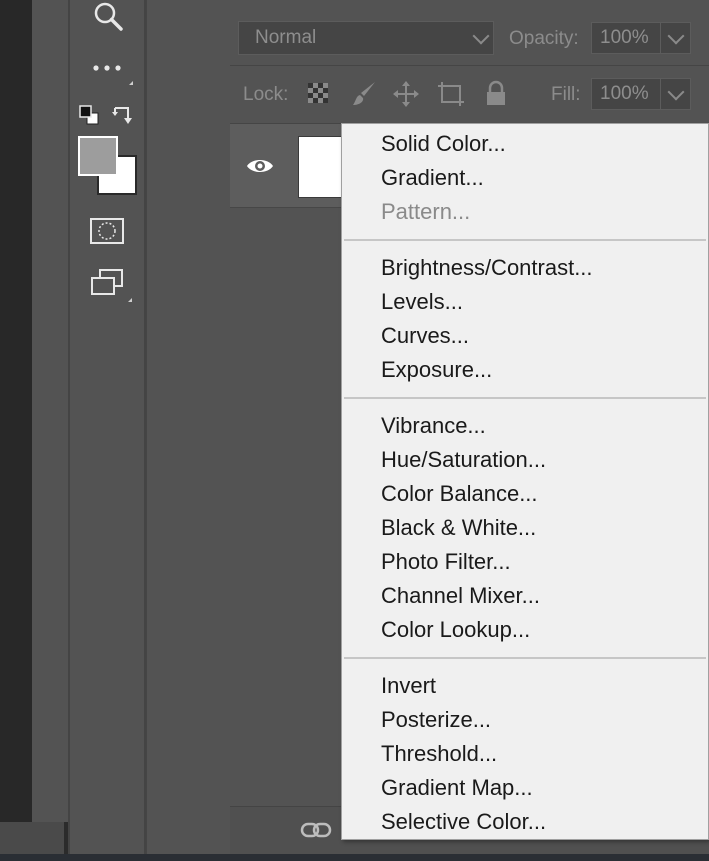 The height and width of the screenshot is (861, 709). What do you see at coordinates (112, 285) in the screenshot?
I see `screen-mode-icon` at bounding box center [112, 285].